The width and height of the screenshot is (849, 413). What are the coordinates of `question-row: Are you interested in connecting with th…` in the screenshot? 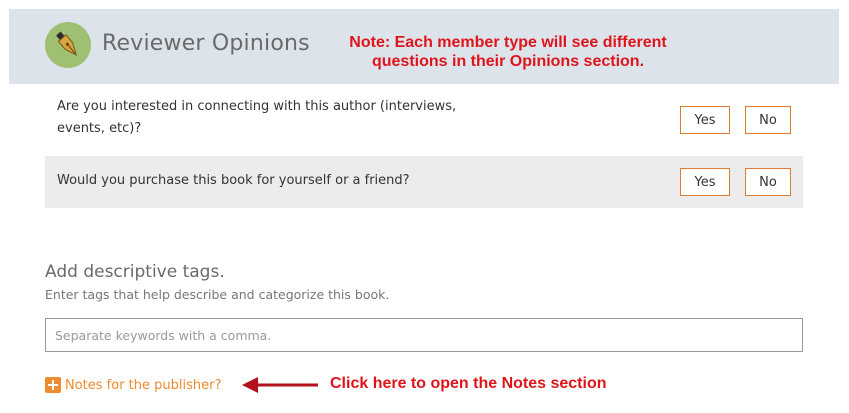 It's located at (424, 120).